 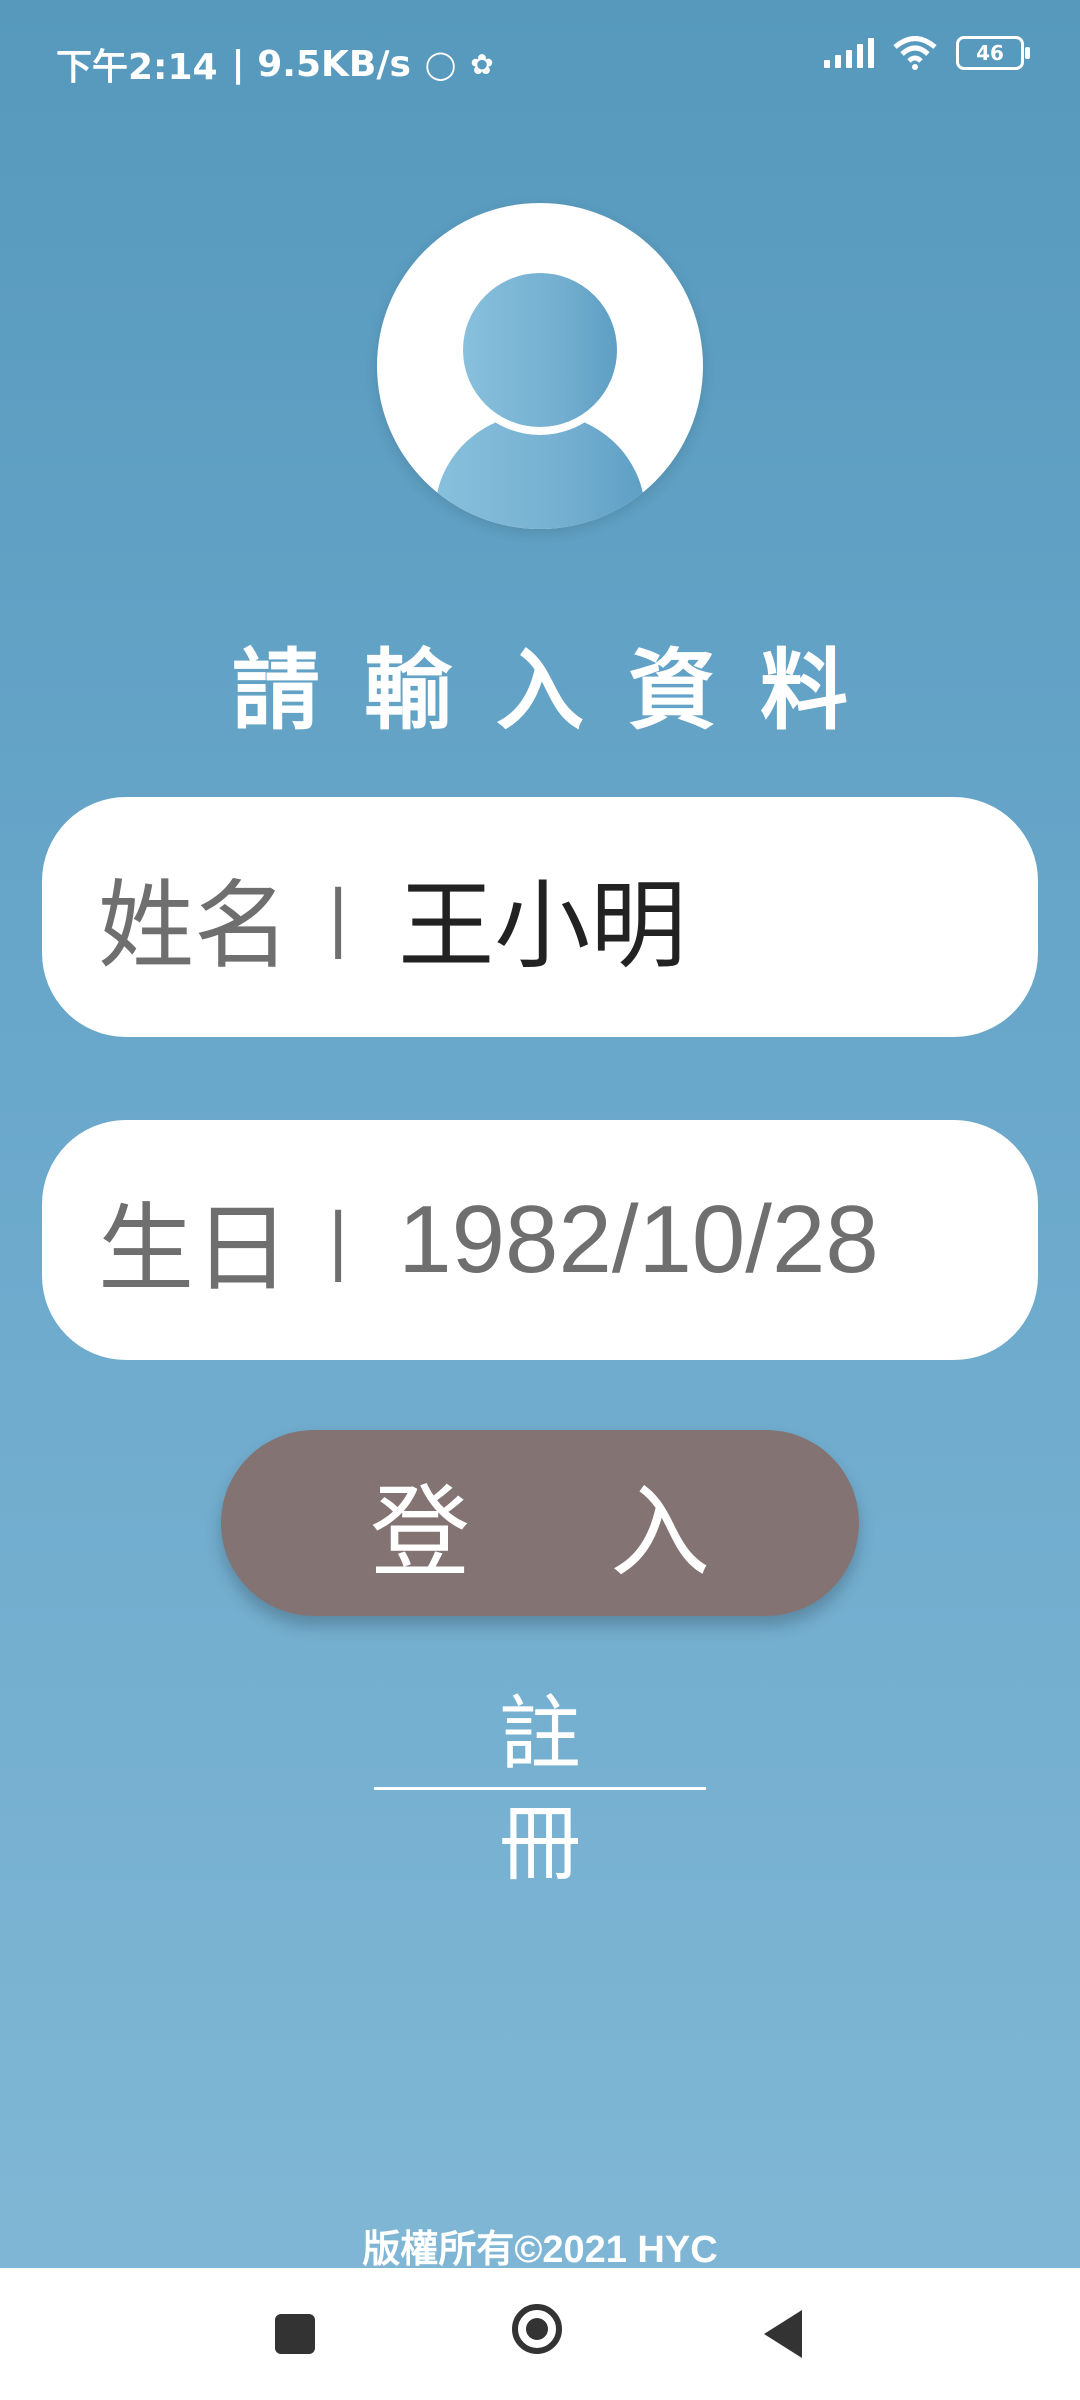 I want to click on sim-icon: ◯, so click(x=440, y=64).